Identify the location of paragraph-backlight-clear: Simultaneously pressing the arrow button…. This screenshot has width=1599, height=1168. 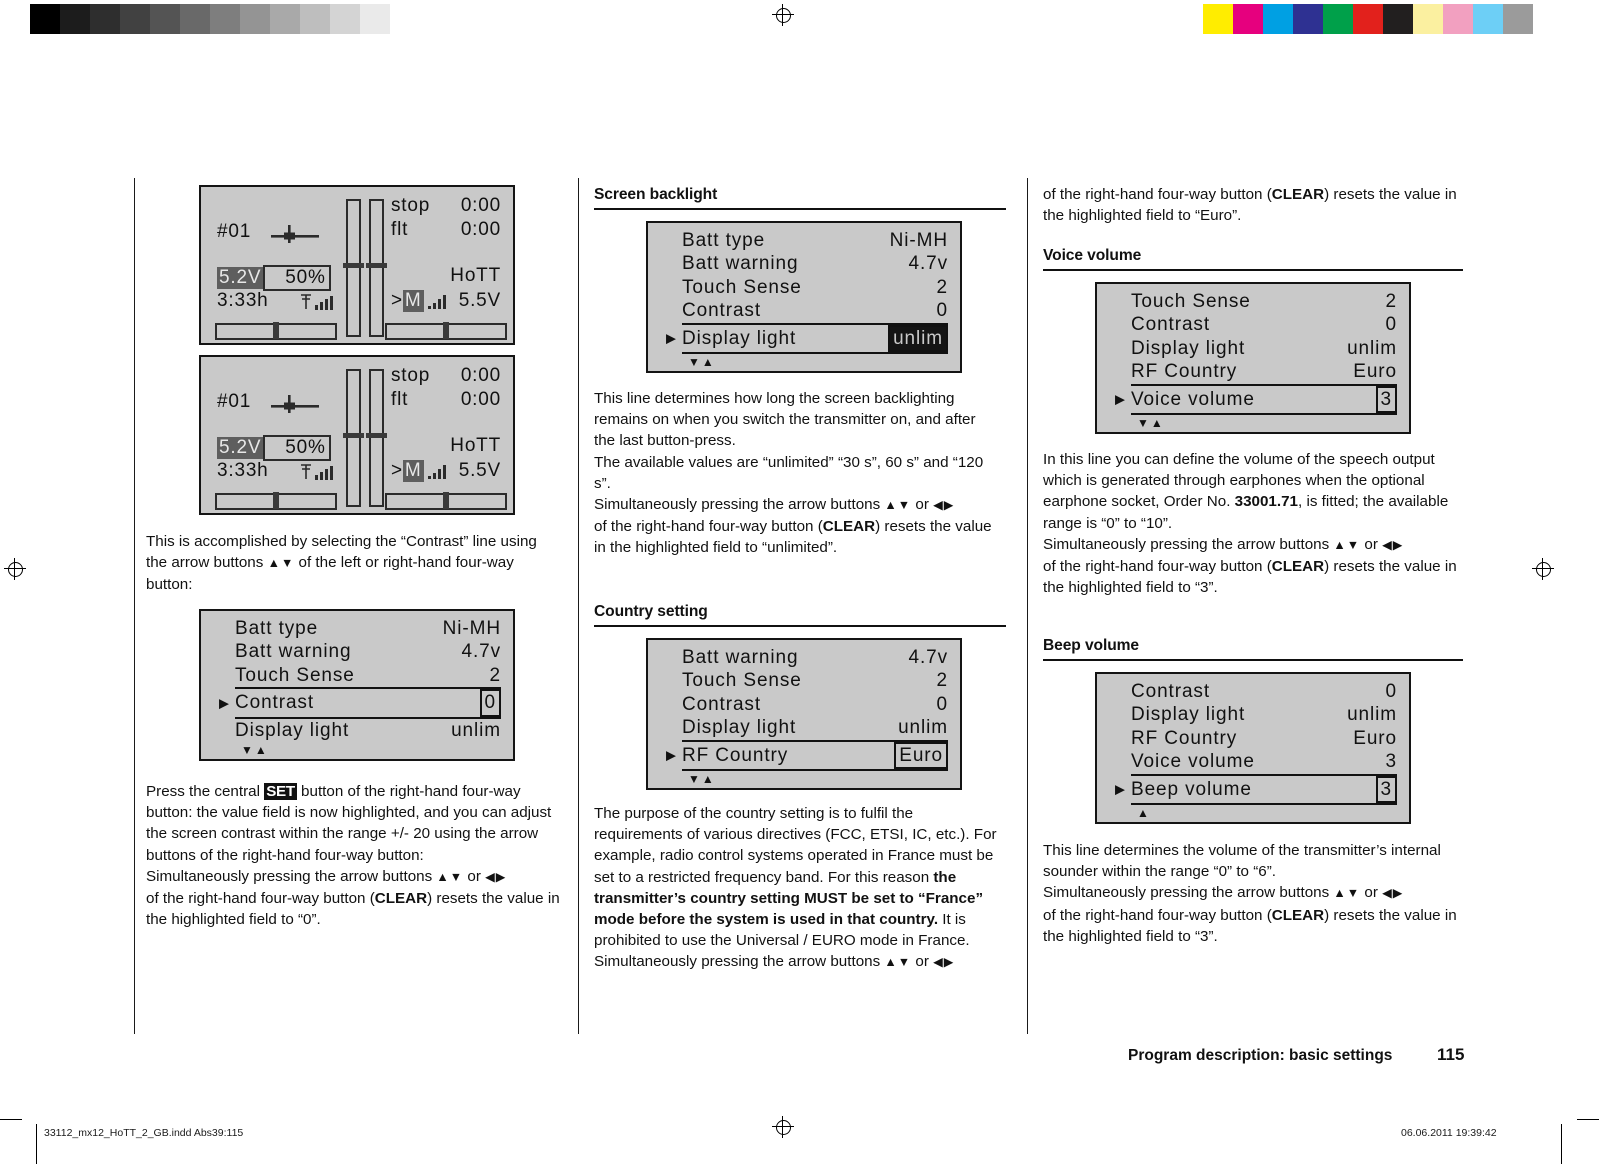
(797, 526).